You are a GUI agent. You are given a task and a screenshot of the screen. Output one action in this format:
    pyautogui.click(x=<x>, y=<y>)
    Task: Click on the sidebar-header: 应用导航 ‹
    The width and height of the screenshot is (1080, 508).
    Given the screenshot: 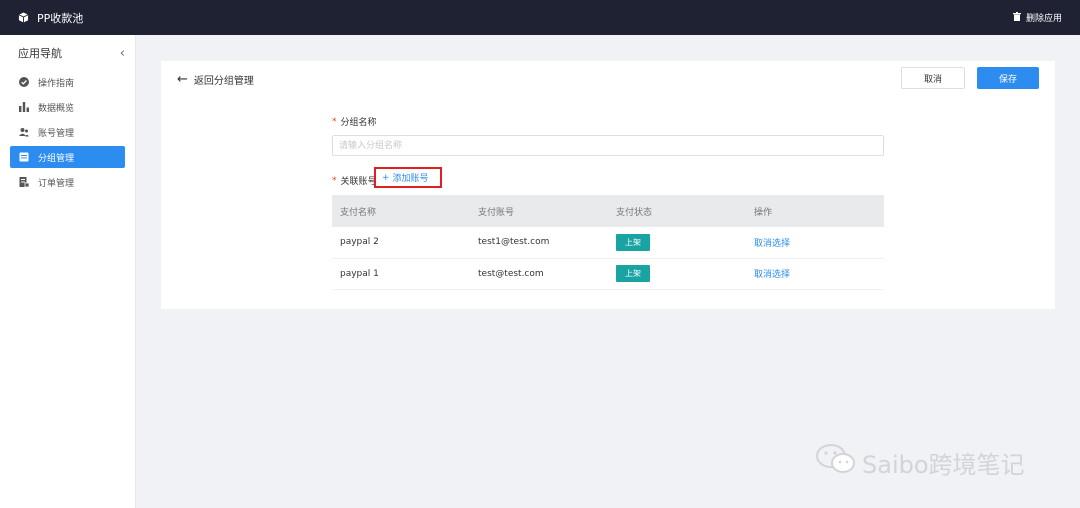 What is the action you would take?
    pyautogui.click(x=67, y=53)
    